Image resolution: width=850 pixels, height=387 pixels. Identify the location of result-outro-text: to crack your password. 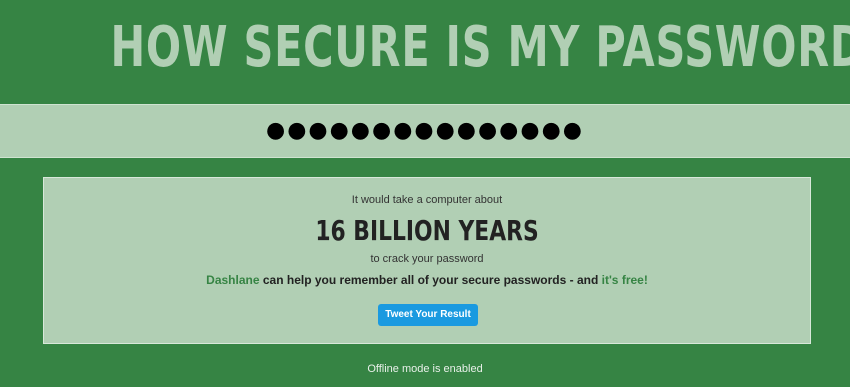
(427, 259).